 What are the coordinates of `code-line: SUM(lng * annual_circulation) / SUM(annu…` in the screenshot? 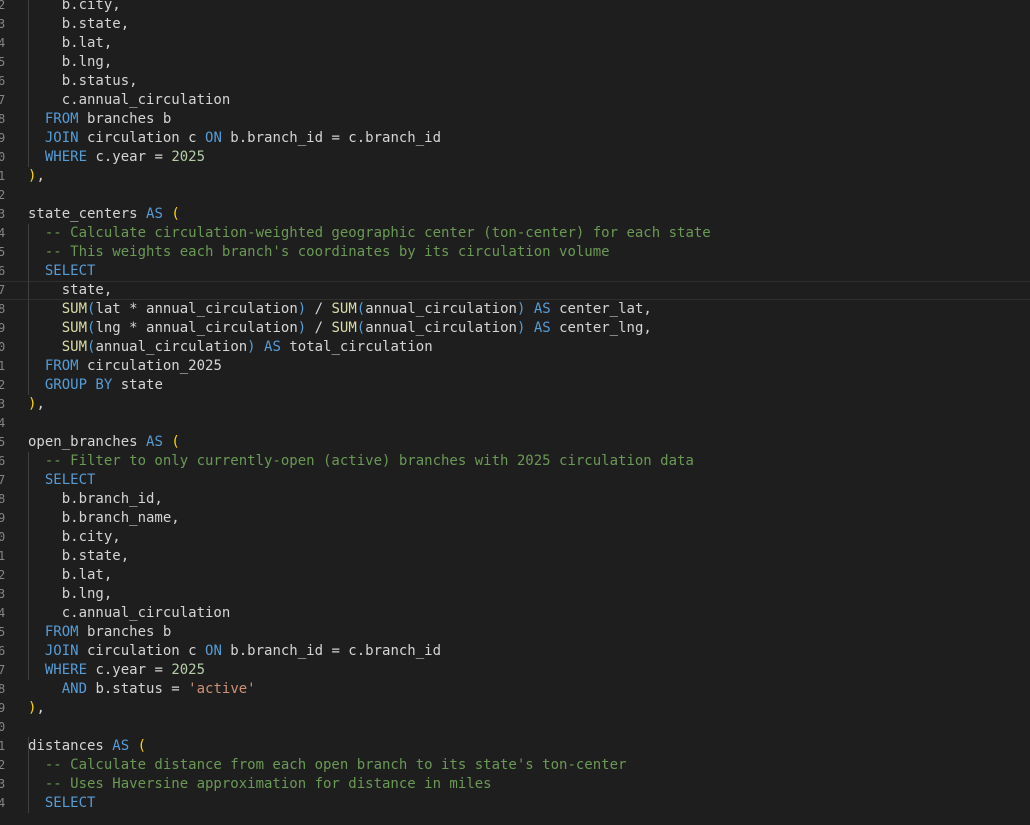 It's located at (529, 328).